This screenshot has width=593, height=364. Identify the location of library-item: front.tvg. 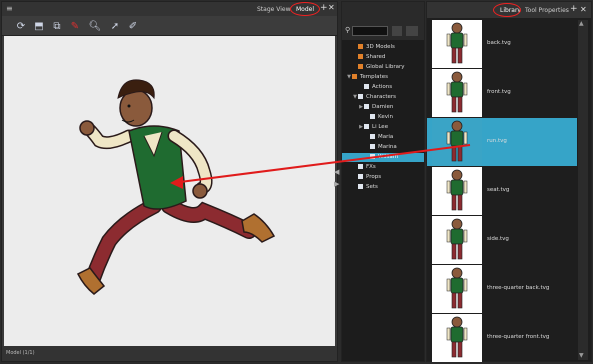
(502, 93).